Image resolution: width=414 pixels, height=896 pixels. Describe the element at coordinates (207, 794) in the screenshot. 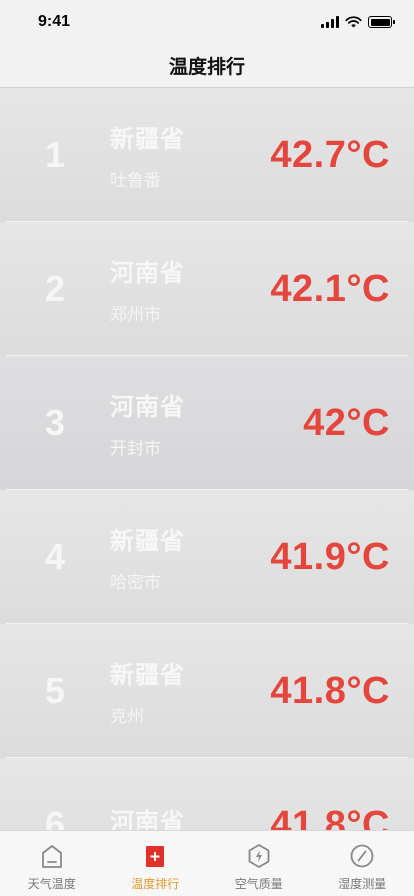

I see `ranking-row: 6 河南省 41.8°C` at that location.